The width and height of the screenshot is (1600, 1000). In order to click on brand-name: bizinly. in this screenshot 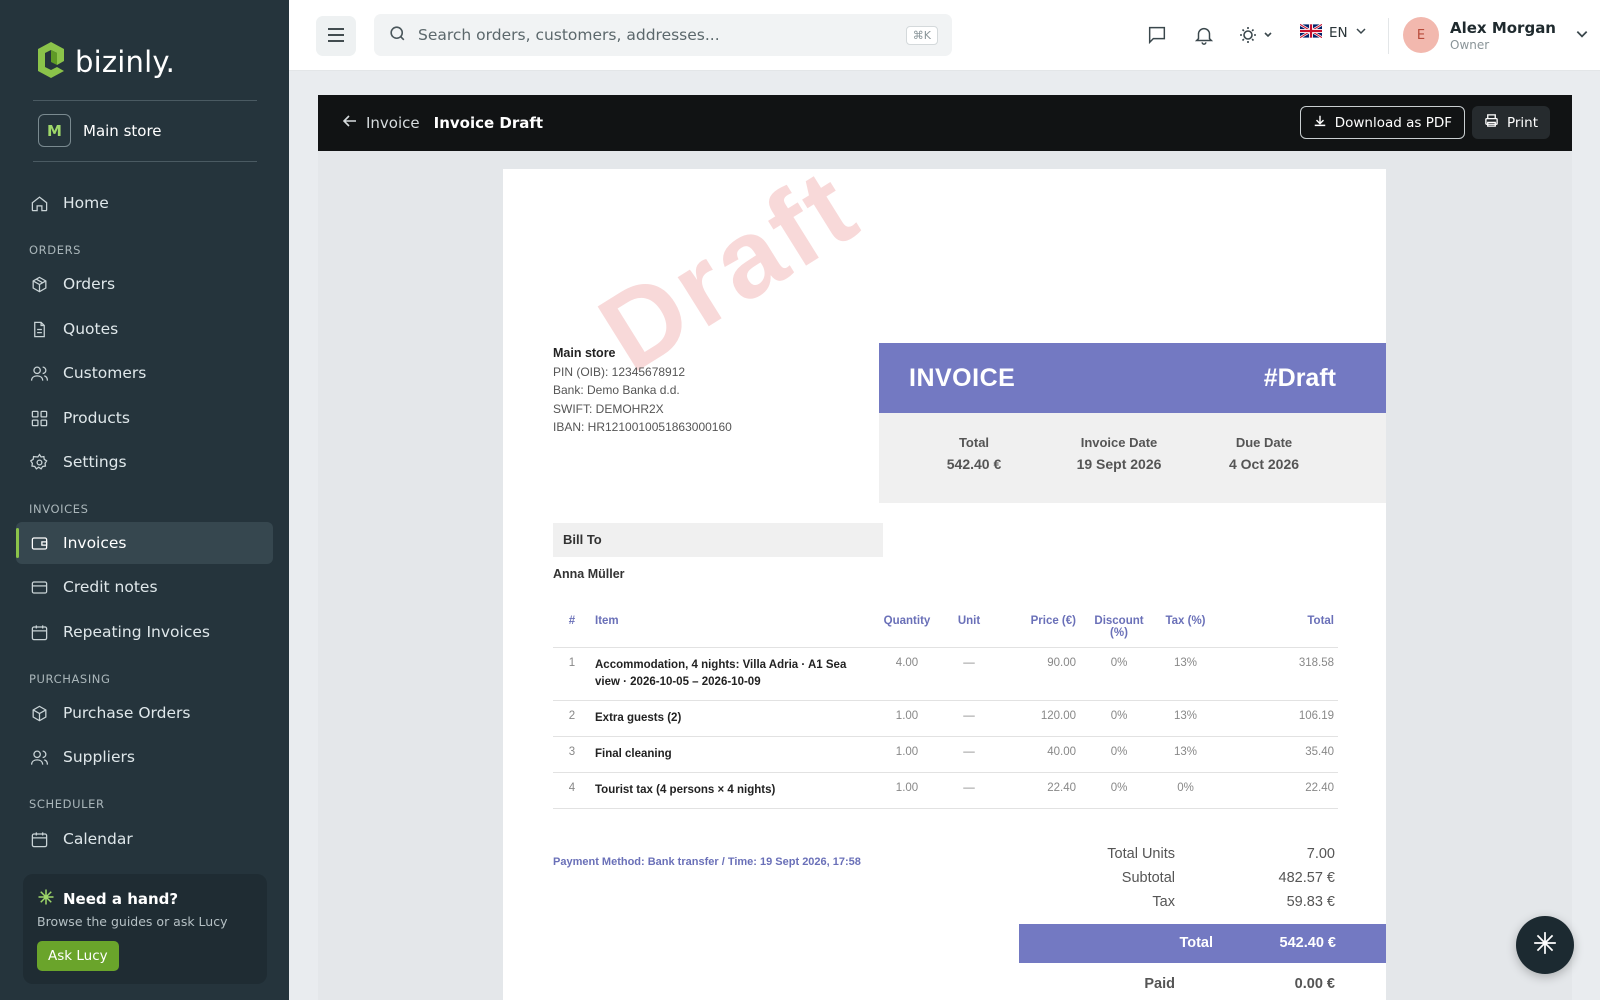, I will do `click(125, 62)`.